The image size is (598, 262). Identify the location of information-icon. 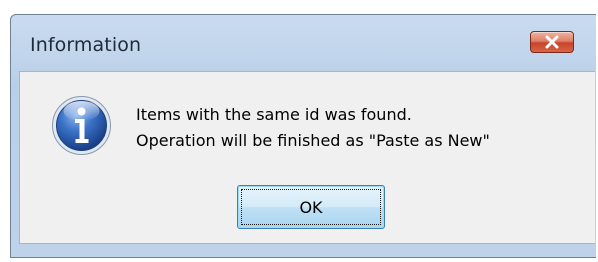
(81, 125).